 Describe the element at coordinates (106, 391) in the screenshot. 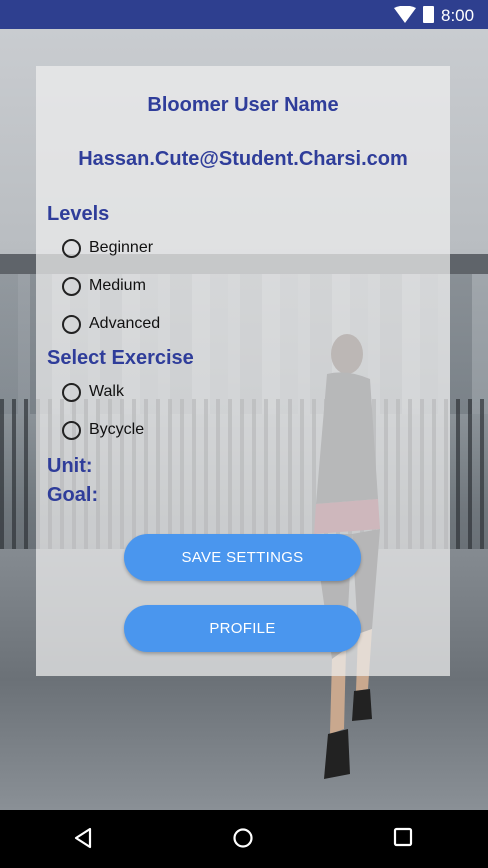

I see `radio-label: Walk` at that location.